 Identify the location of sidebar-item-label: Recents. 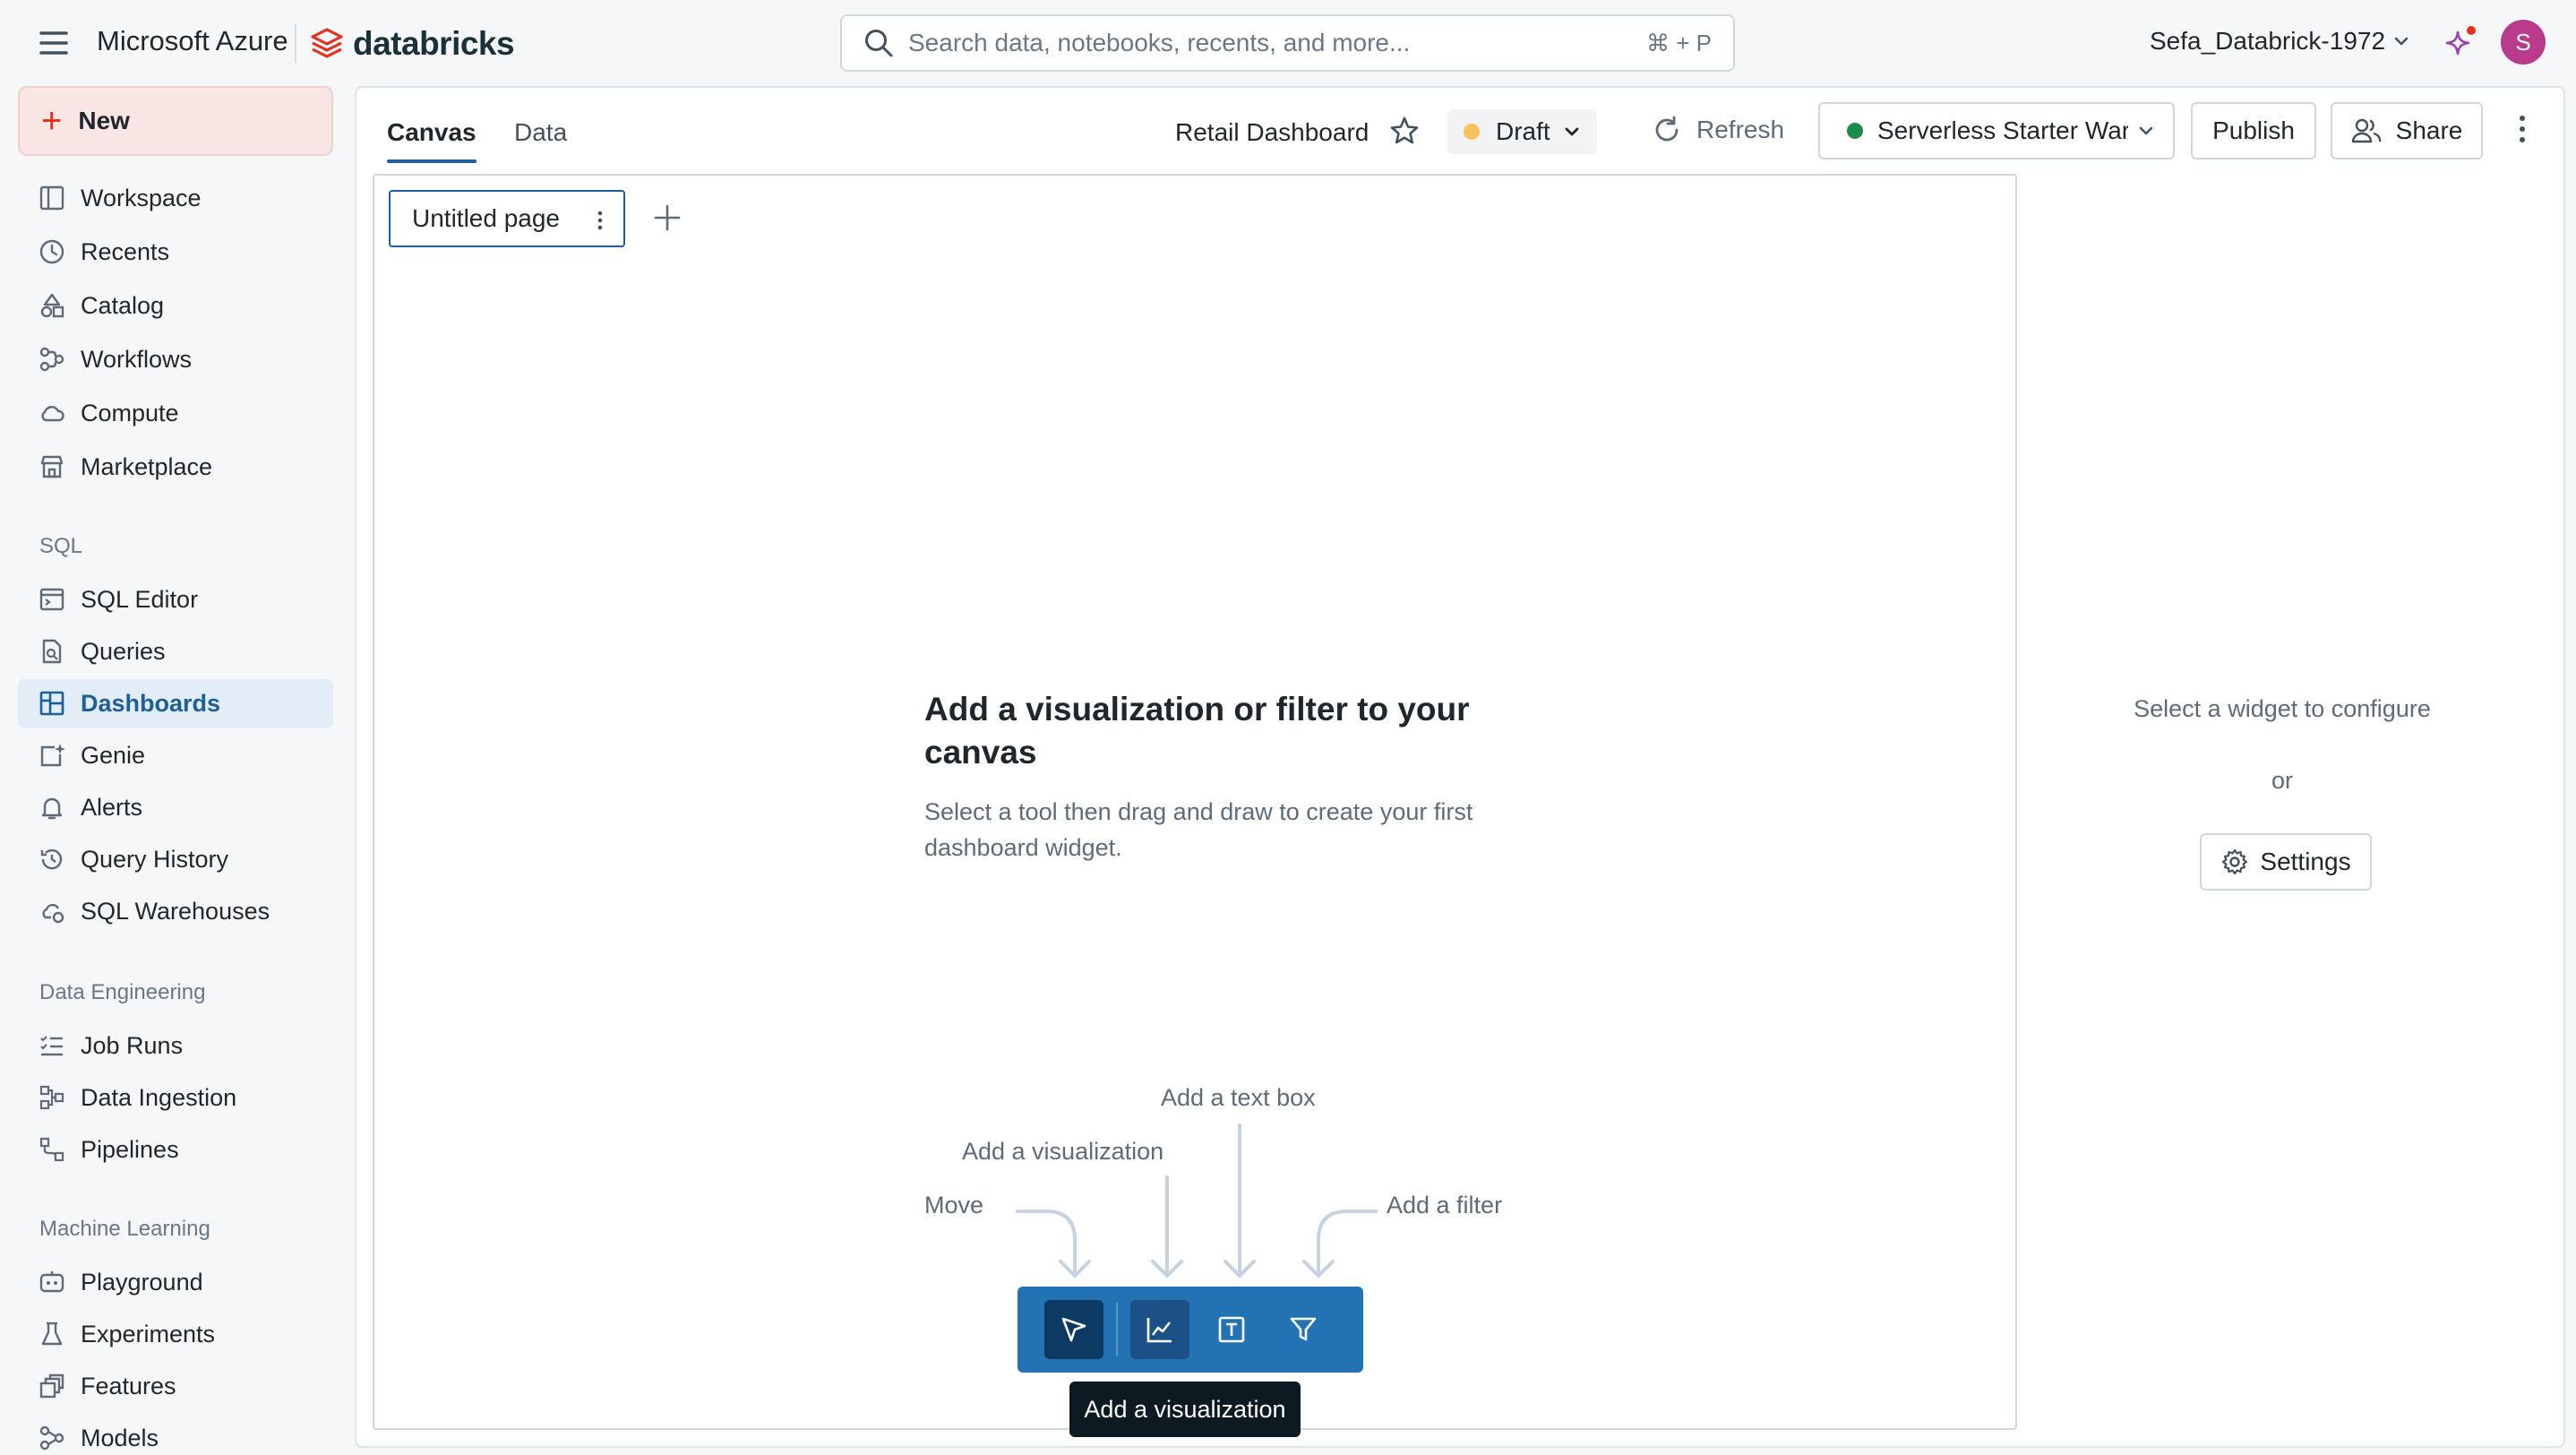
(125, 251).